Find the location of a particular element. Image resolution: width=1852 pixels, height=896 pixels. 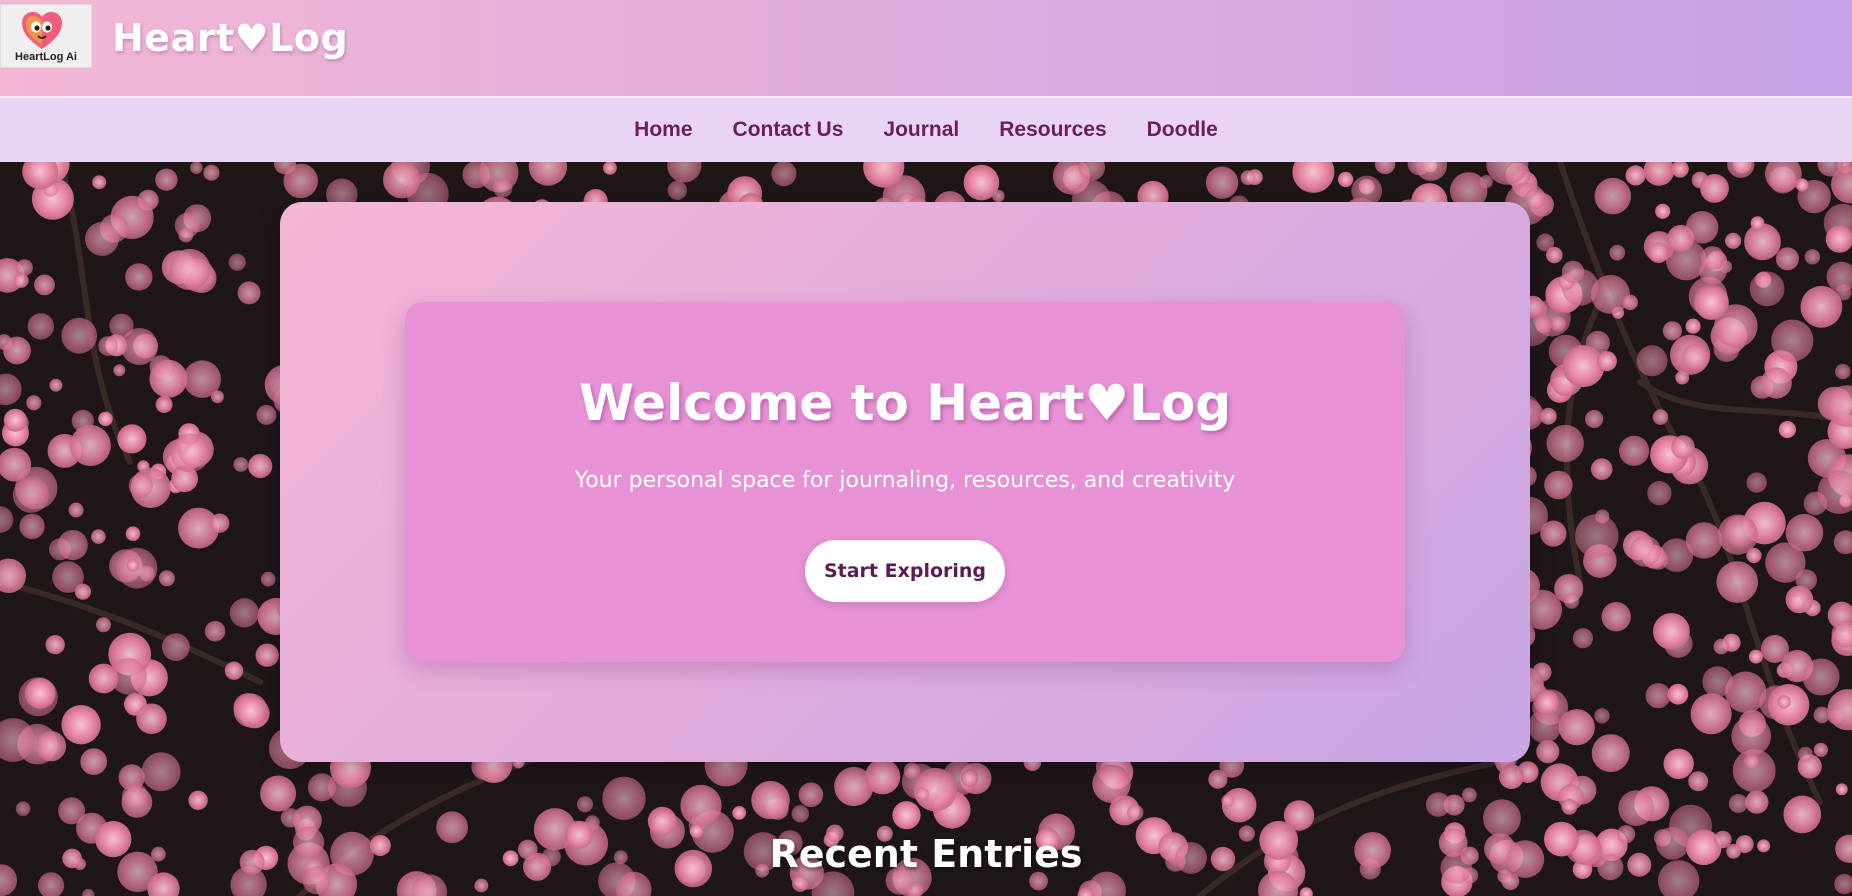

recent-entries-title: Recent Entries is located at coordinates (926, 854).